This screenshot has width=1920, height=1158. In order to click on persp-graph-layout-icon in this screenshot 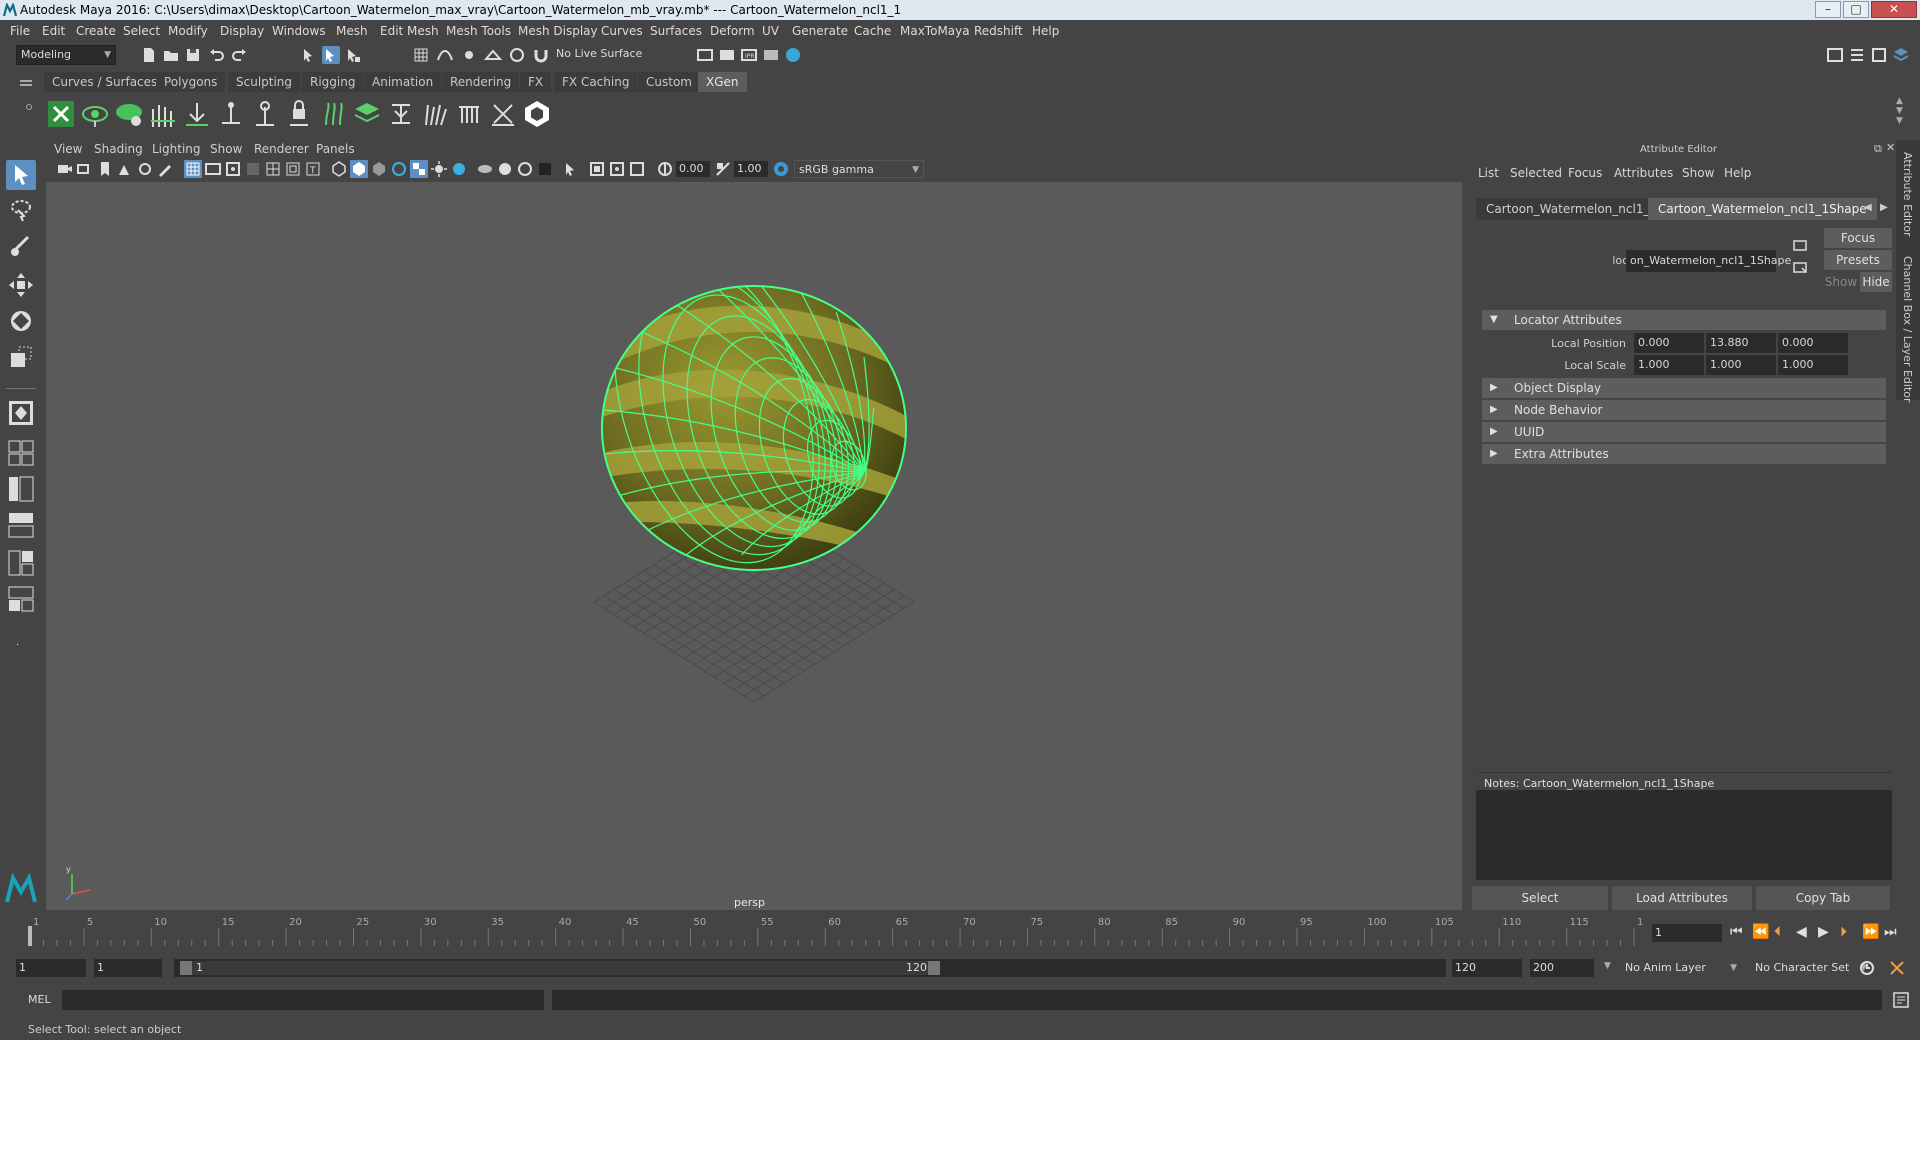, I will do `click(21, 525)`.